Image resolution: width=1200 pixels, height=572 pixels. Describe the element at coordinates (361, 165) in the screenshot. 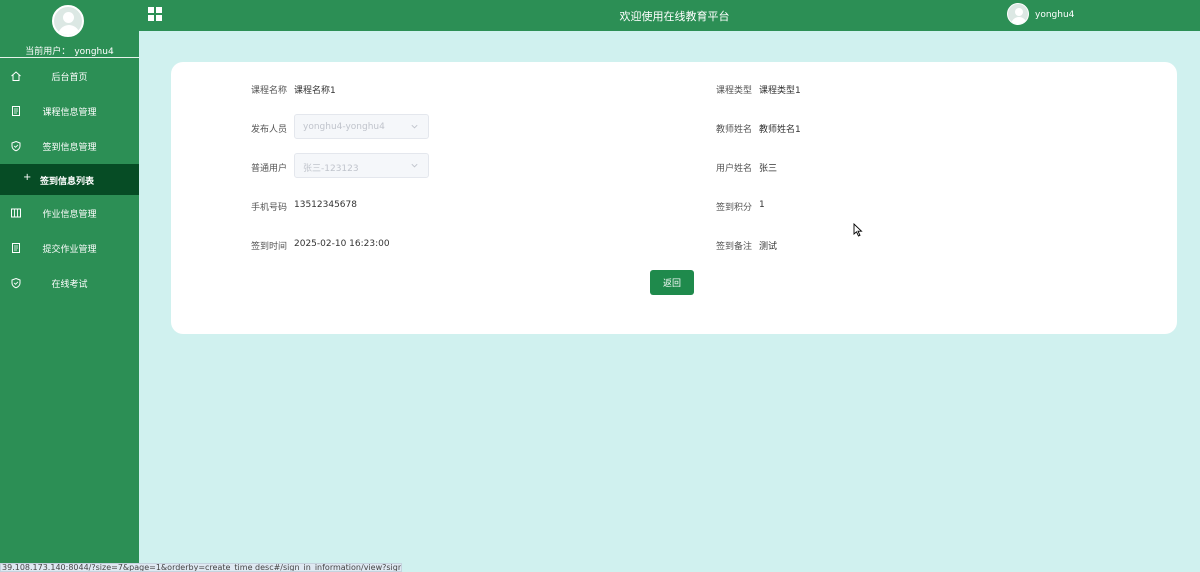

I see `regular-user-select: 张三-123123` at that location.